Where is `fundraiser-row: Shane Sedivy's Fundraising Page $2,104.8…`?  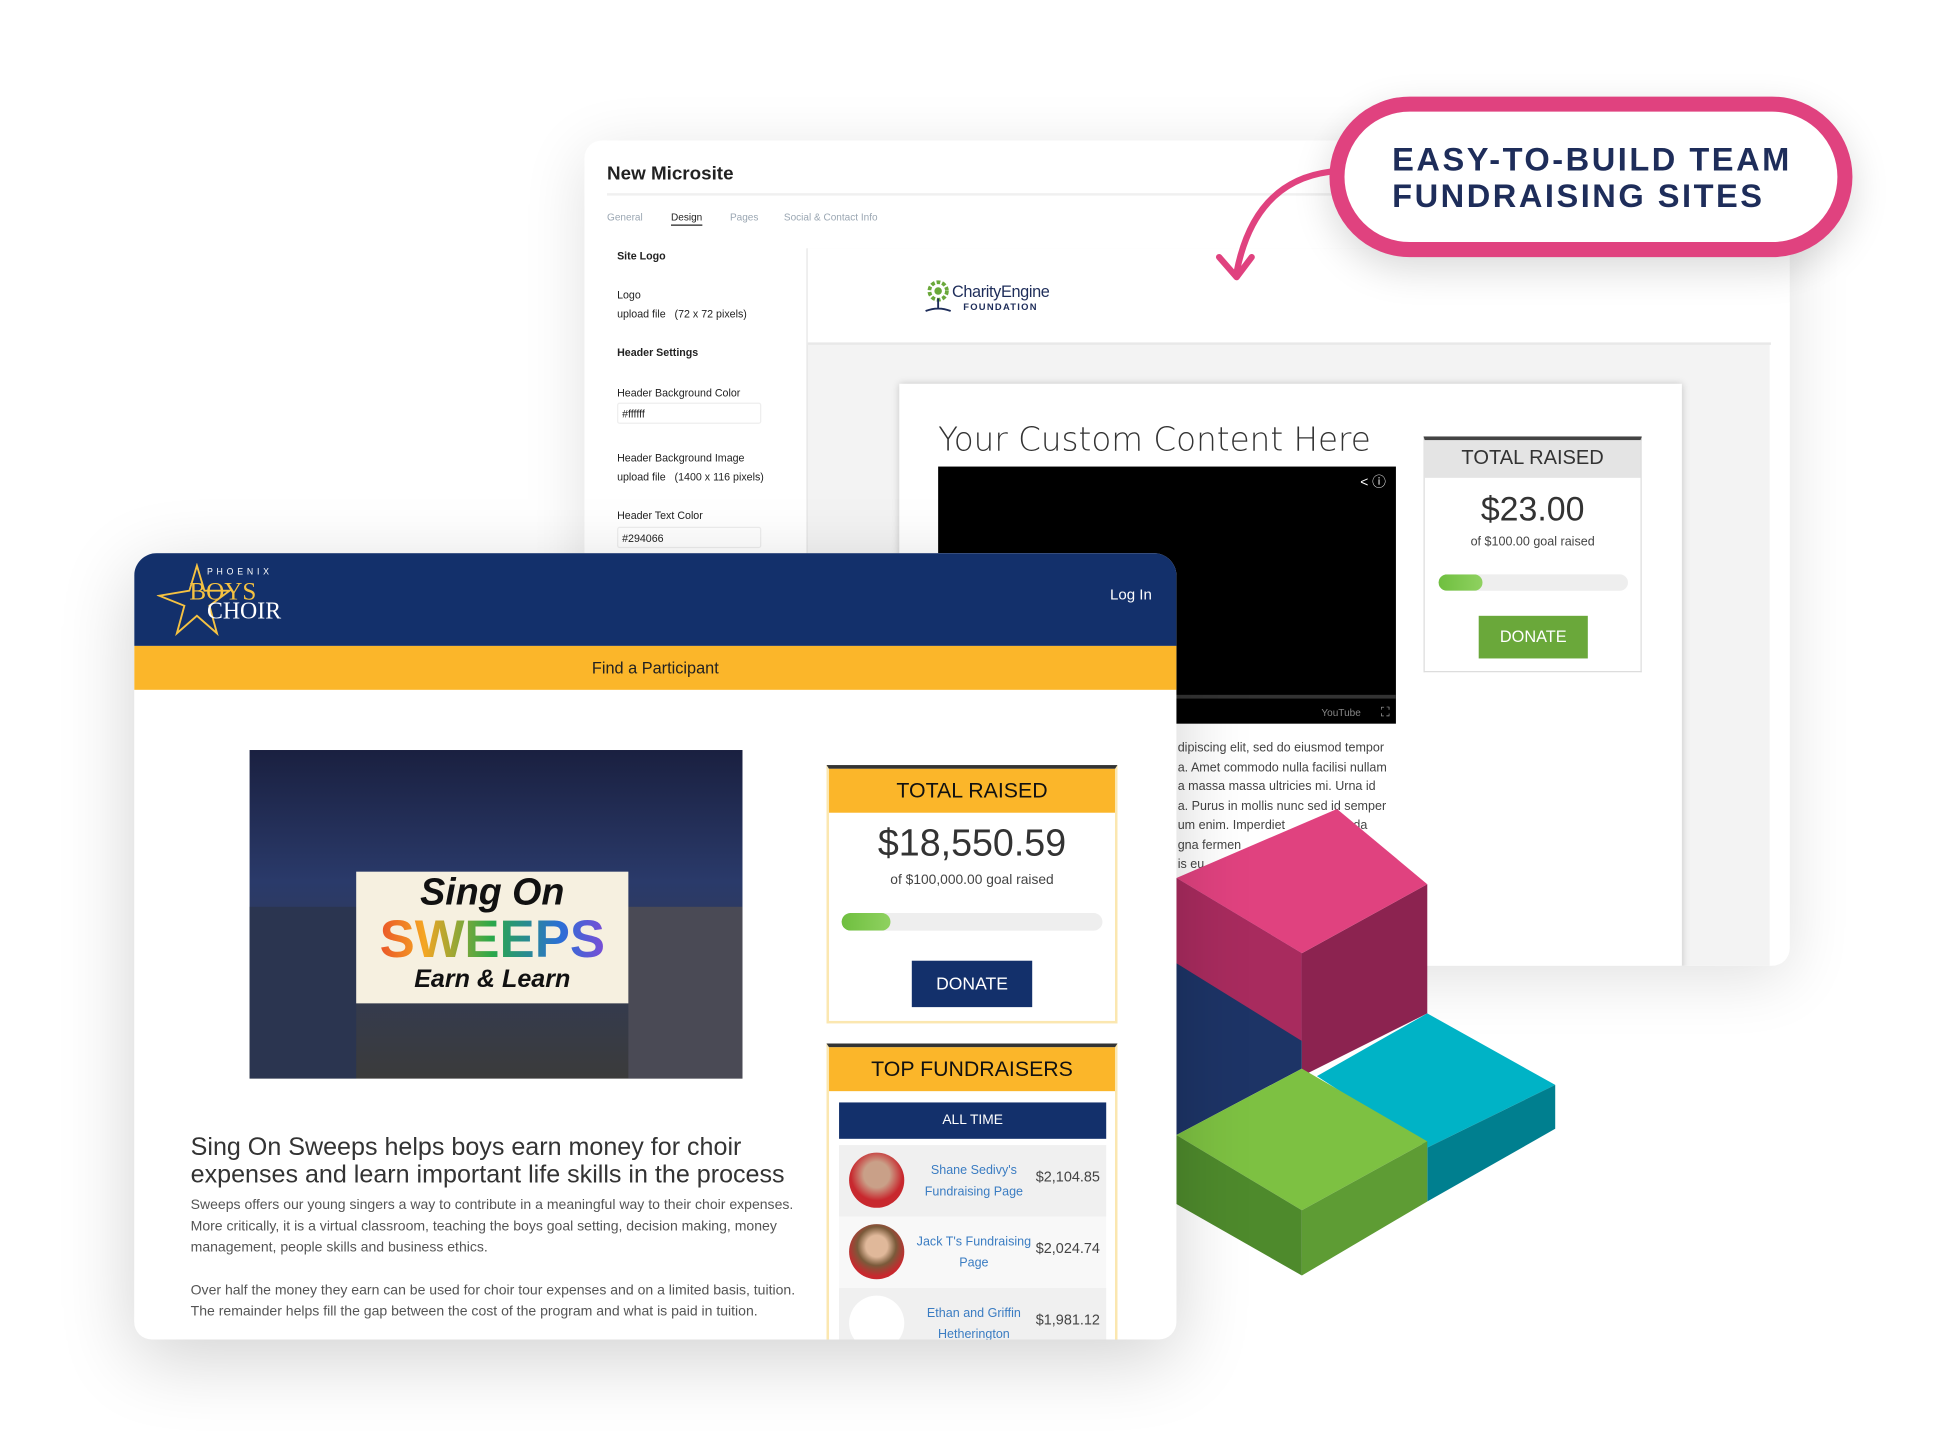 fundraiser-row: Shane Sedivy's Fundraising Page $2,104.8… is located at coordinates (973, 1181).